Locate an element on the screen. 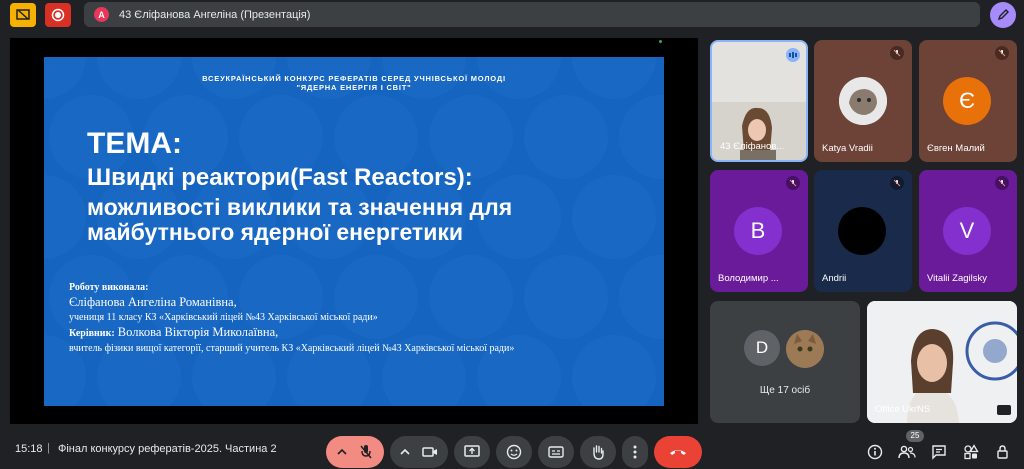  captions-icon is located at coordinates (556, 452).